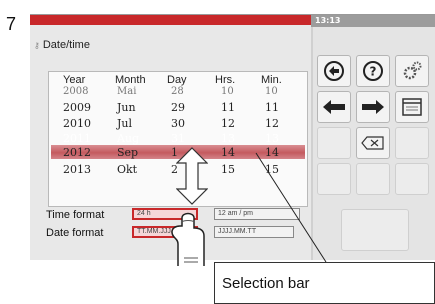  Describe the element at coordinates (177, 80) in the screenshot. I see `column-header-day: Day` at that location.